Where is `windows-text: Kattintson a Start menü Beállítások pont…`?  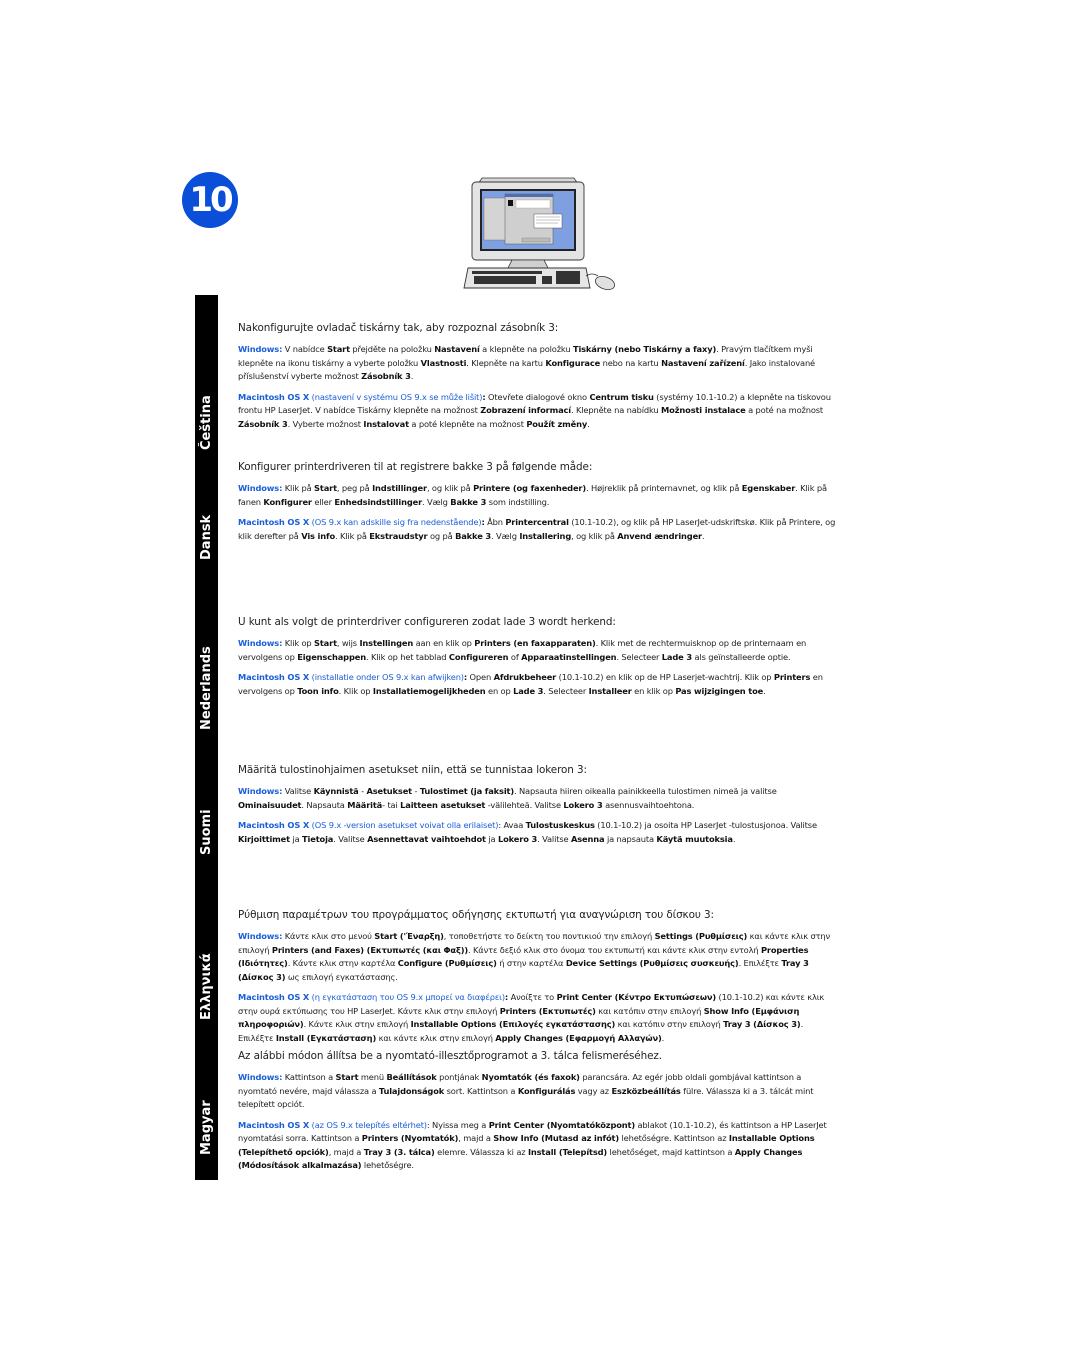 windows-text: Kattintson a Start menü Beállítások pont… is located at coordinates (526, 1090).